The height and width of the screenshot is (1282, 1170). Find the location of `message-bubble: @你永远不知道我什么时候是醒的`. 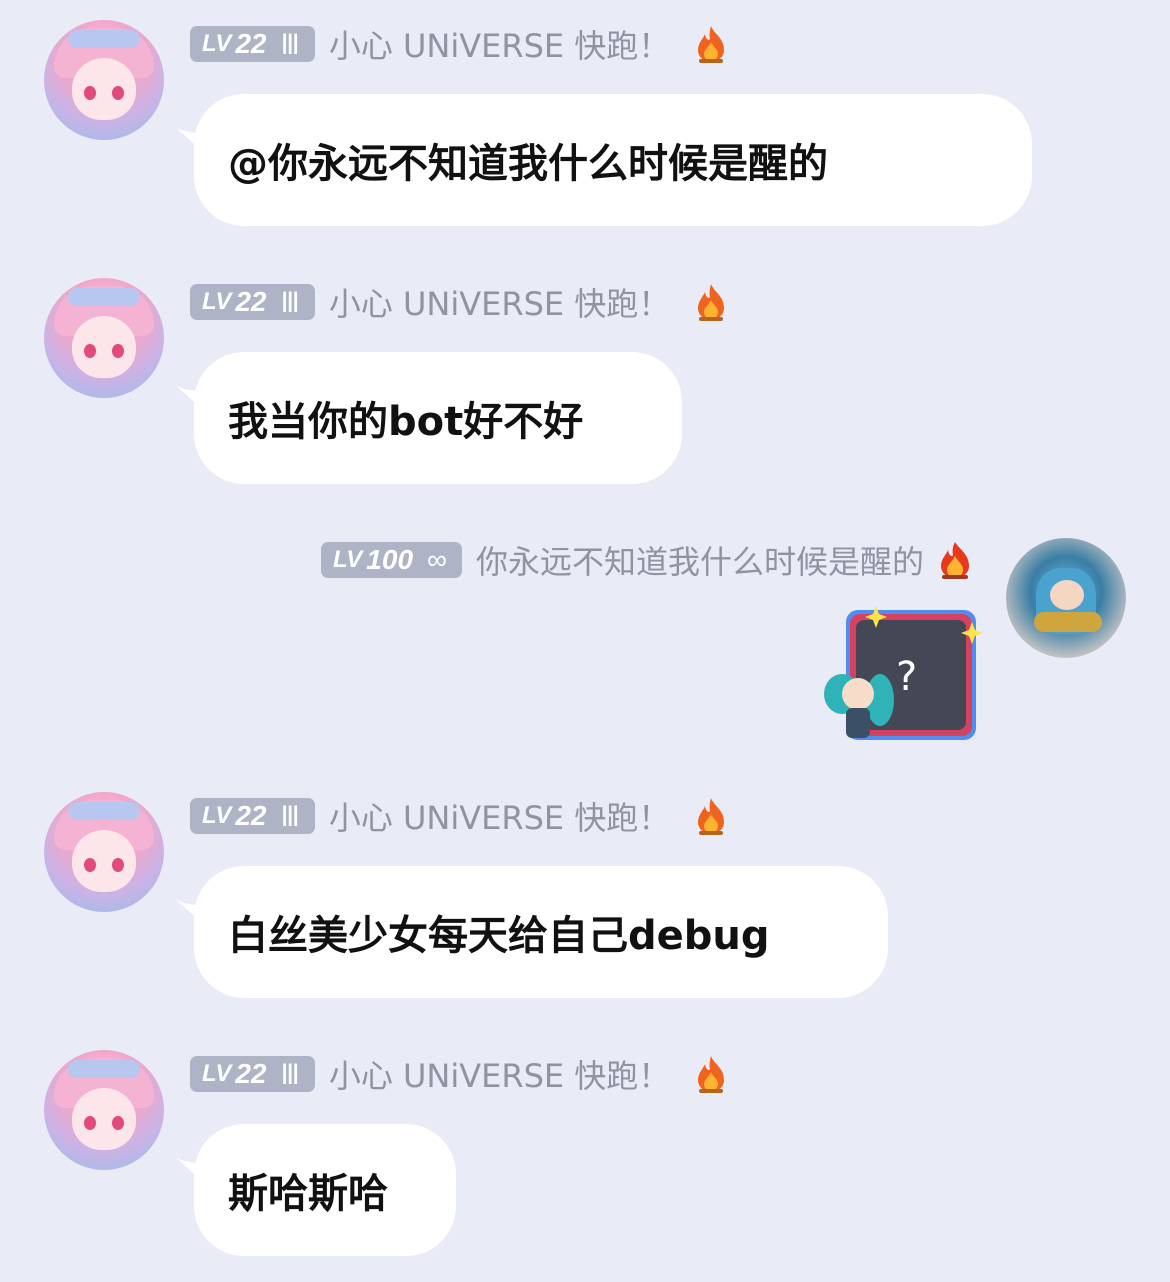

message-bubble: @你永远不知道我什么时候是醒的 is located at coordinates (613, 160).